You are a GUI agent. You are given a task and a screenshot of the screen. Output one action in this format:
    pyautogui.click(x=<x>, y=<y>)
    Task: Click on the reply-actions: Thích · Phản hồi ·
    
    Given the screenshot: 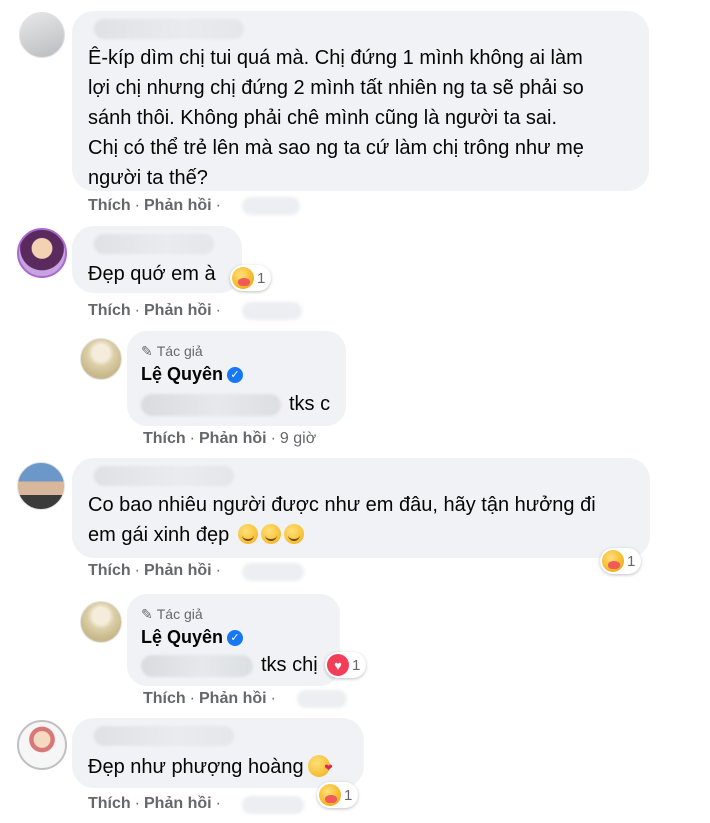 What is the action you would take?
    pyautogui.click(x=211, y=699)
    